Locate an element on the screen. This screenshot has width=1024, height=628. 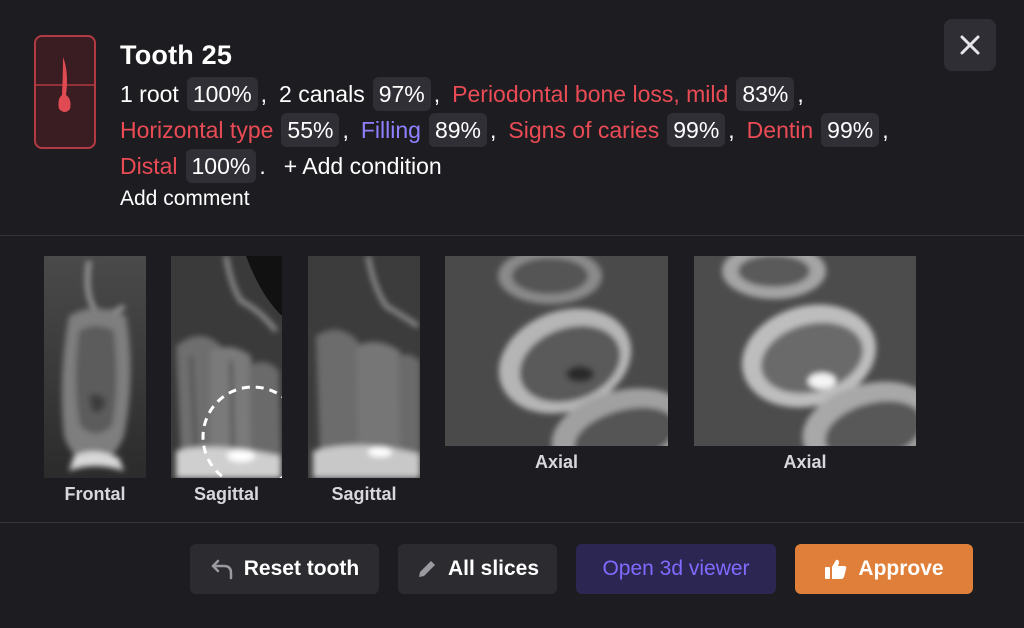
open-3d-viewer-button: Open 3d viewer is located at coordinates (676, 569).